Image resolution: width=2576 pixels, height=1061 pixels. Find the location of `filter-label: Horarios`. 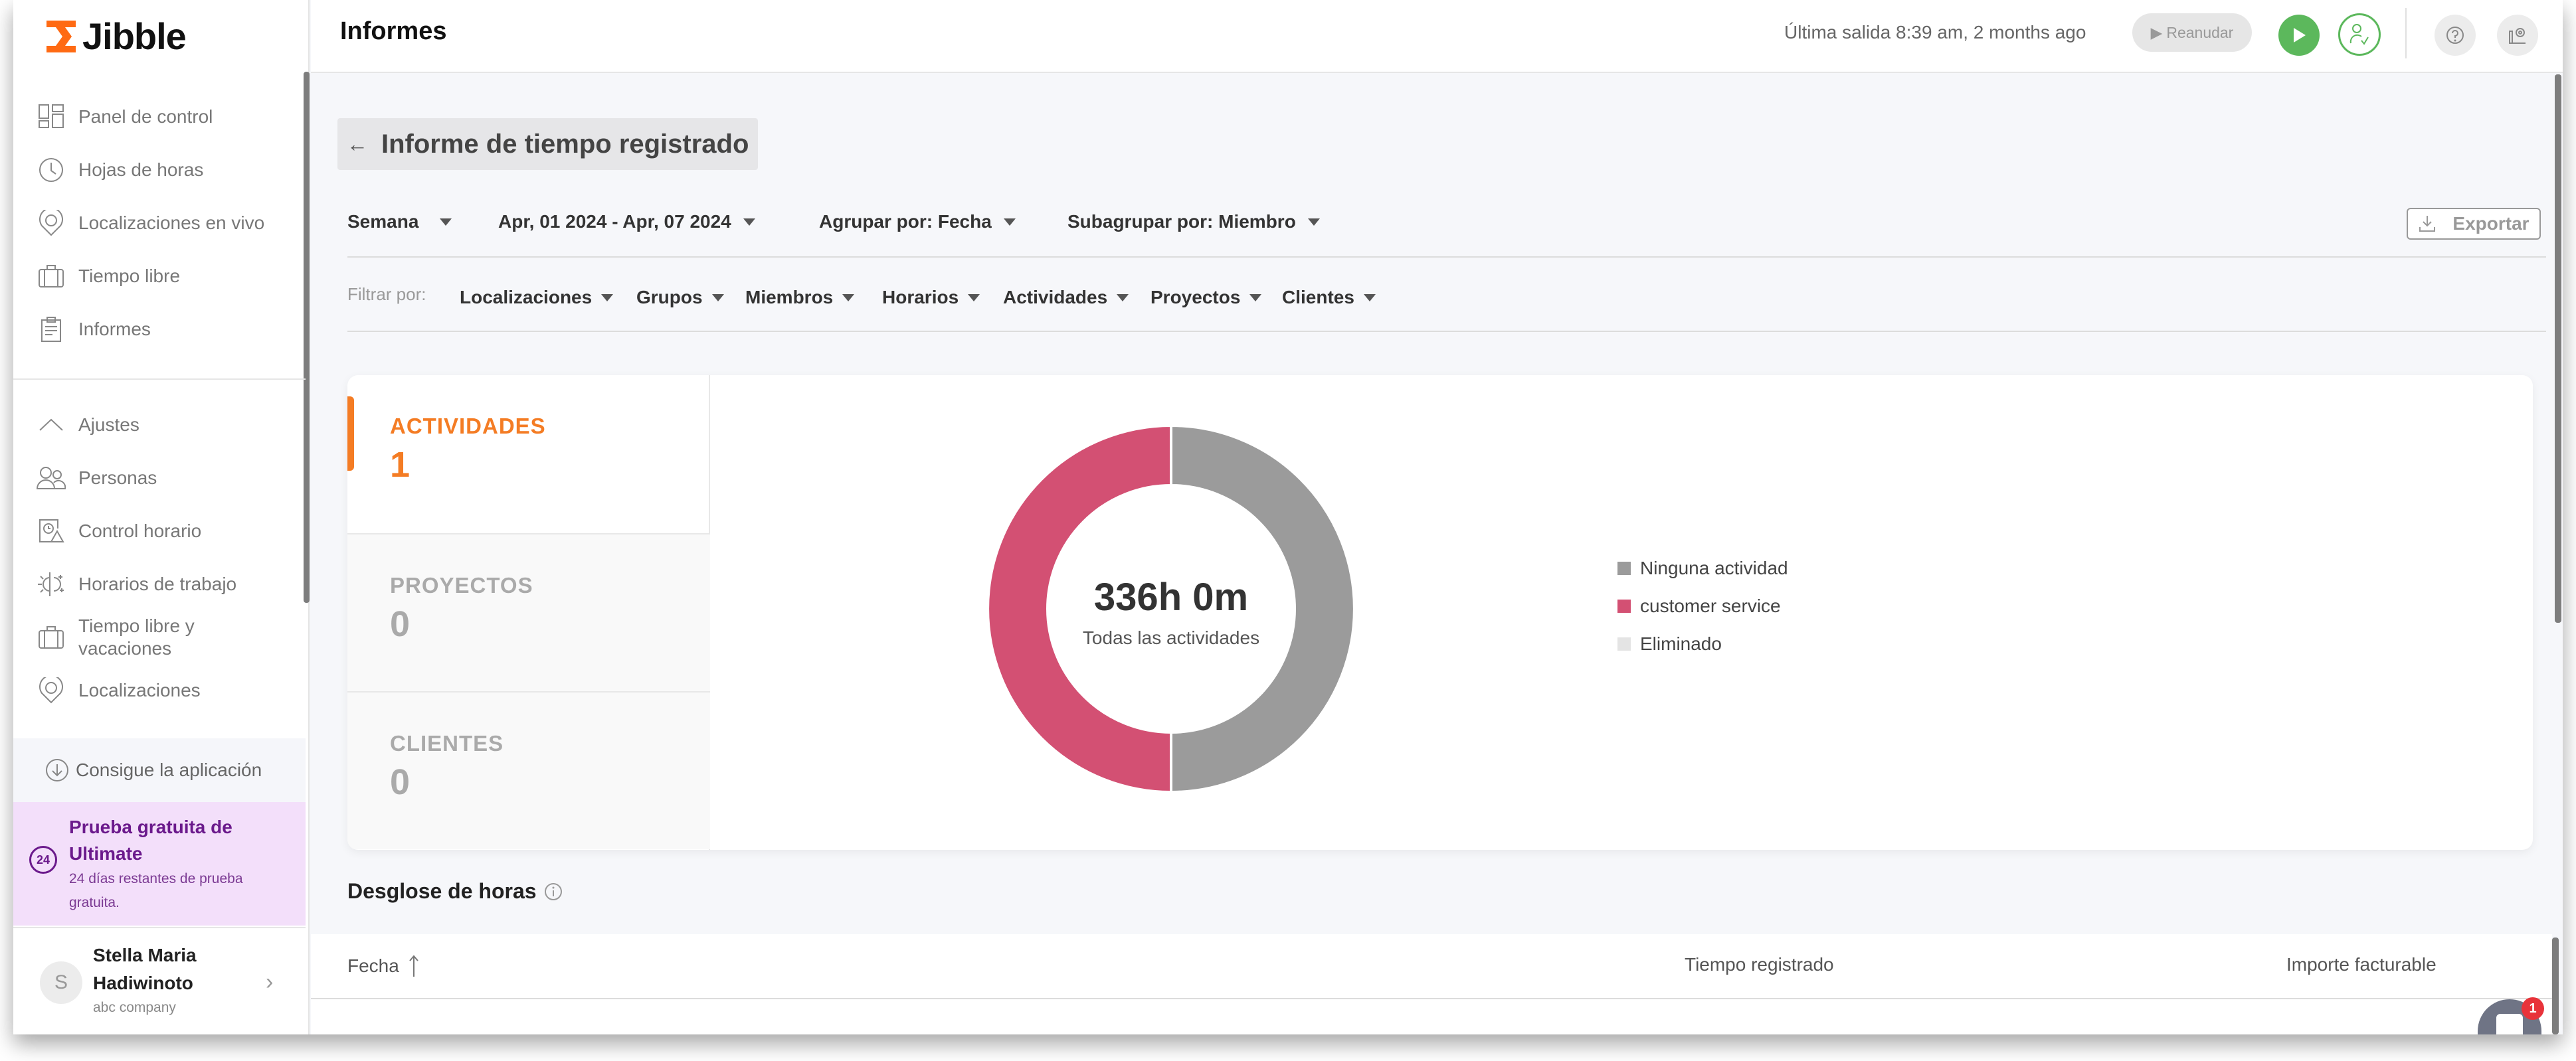

filter-label: Horarios is located at coordinates (920, 297).